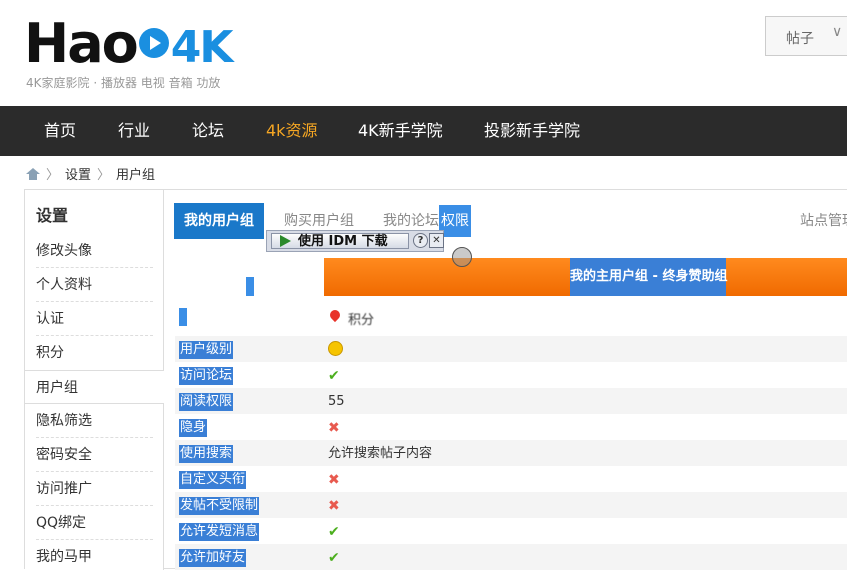  I want to click on site-logo: Hao 4K 4K家庭影院 · 播放器 电视 音箱 功放, so click(129, 54).